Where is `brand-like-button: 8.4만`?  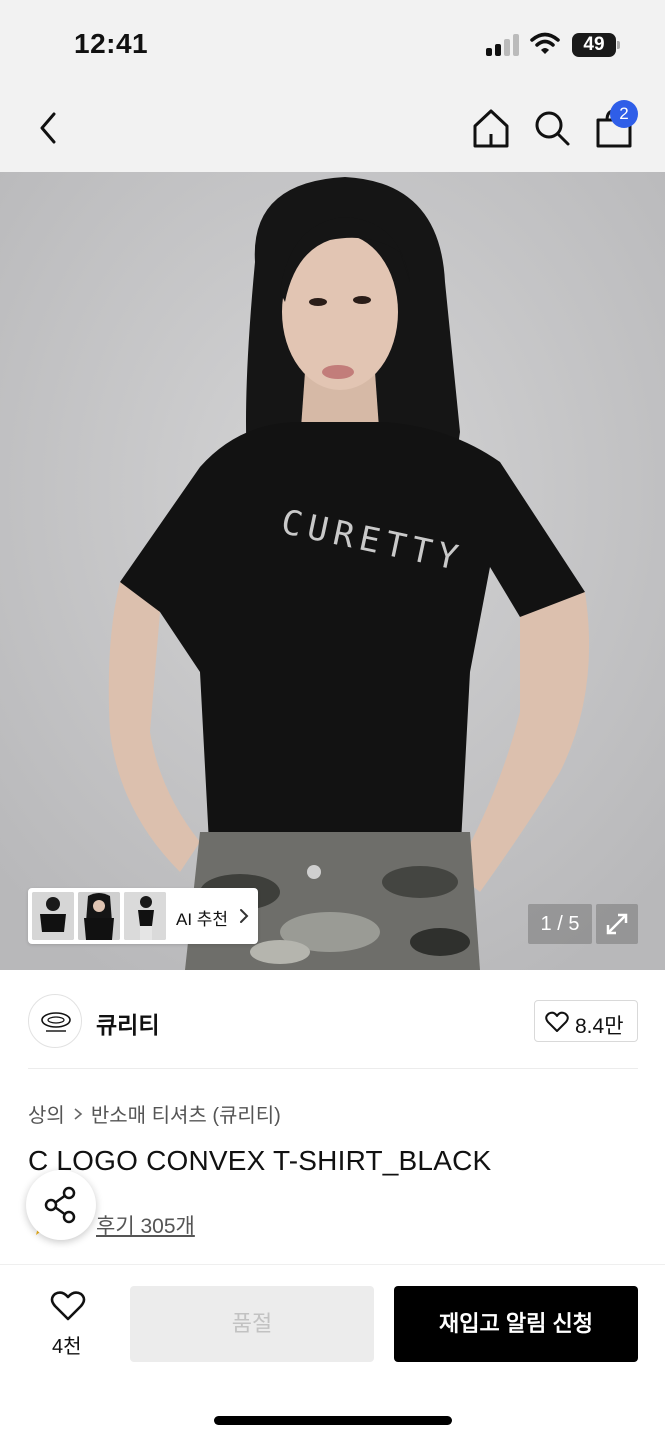
brand-like-button: 8.4만 is located at coordinates (586, 1021).